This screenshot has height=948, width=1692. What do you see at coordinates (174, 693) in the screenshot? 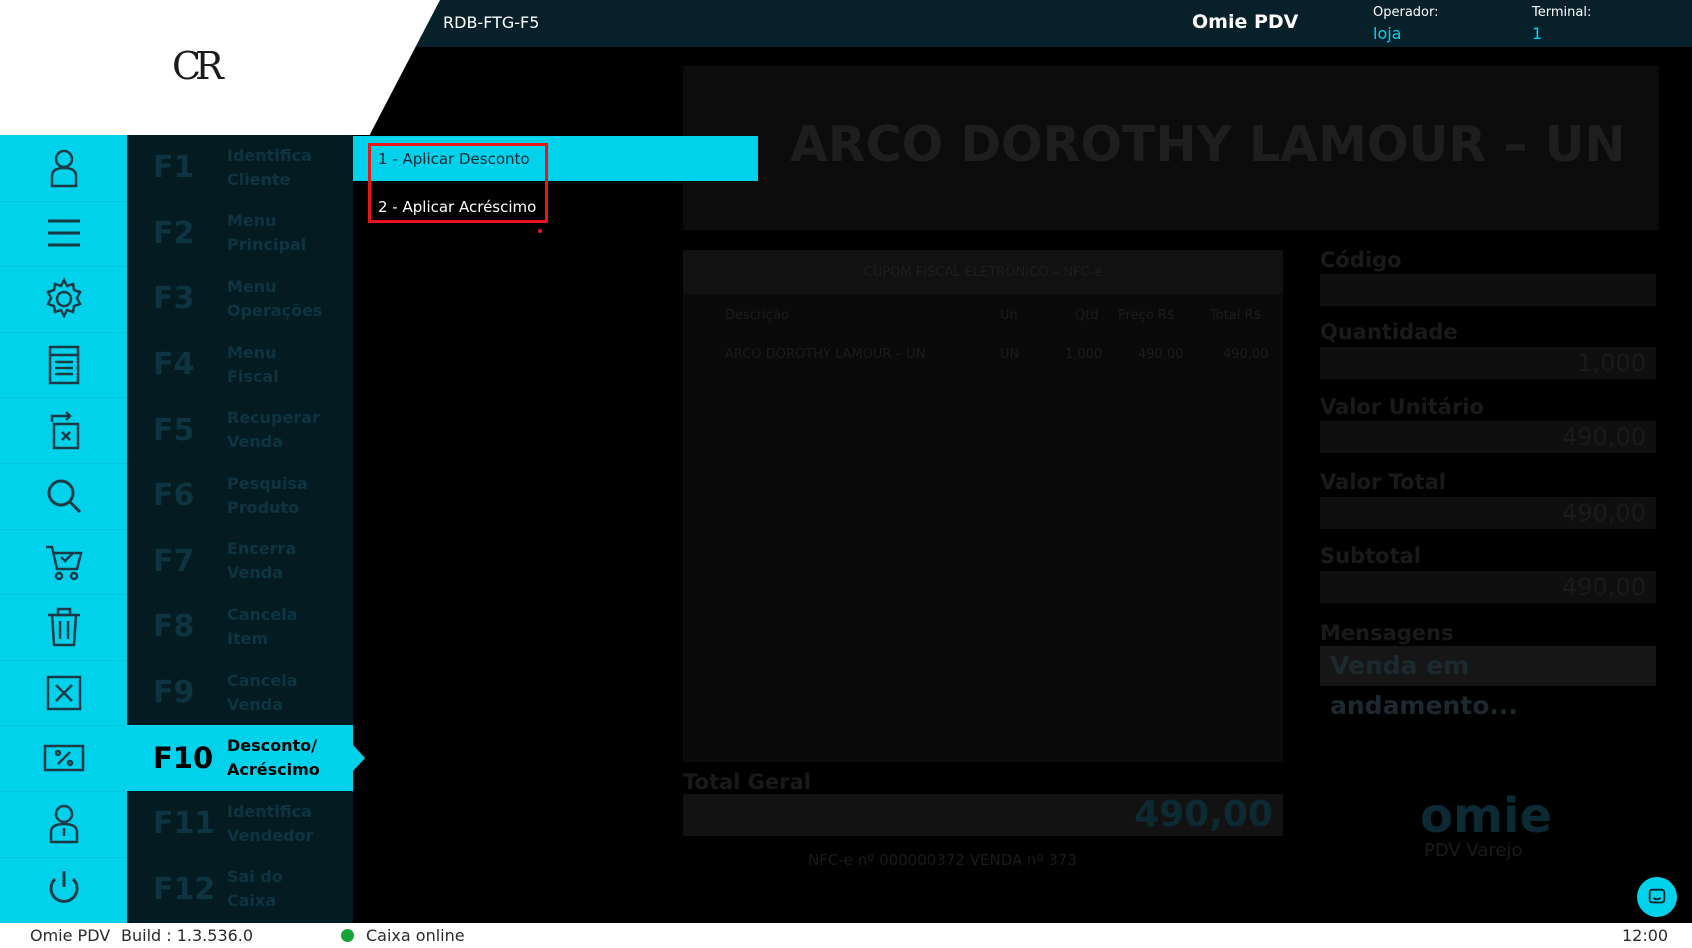
I see `fkey-code: F9` at bounding box center [174, 693].